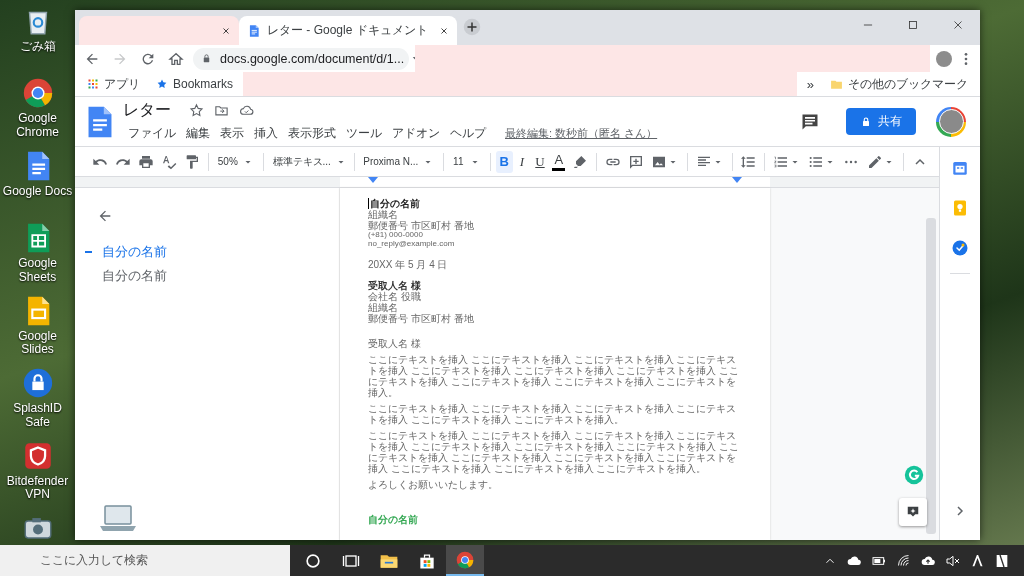  What do you see at coordinates (903, 560) in the screenshot?
I see `wifi-icon` at bounding box center [903, 560].